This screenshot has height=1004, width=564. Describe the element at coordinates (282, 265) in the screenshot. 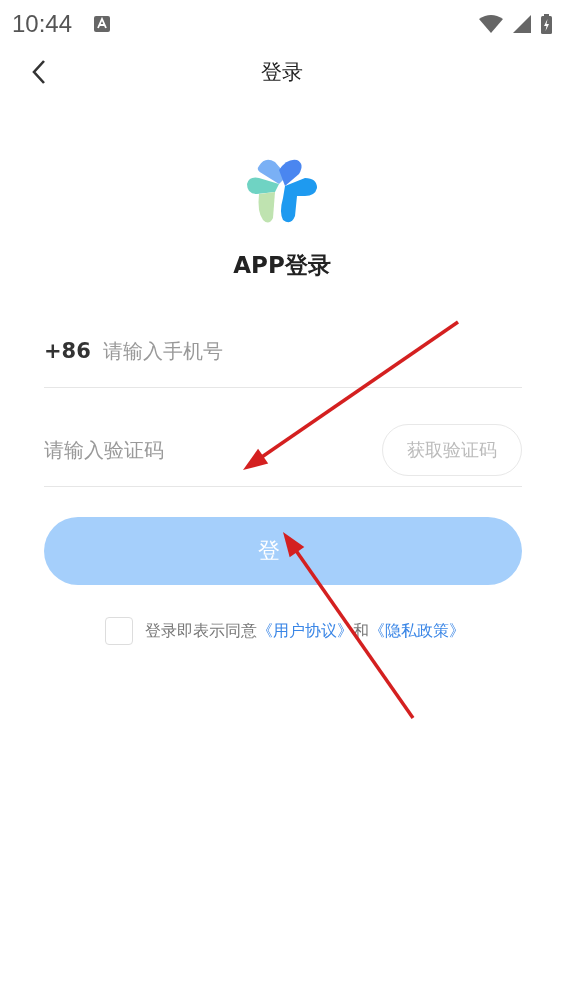

I see `app-title: APP登录` at that location.